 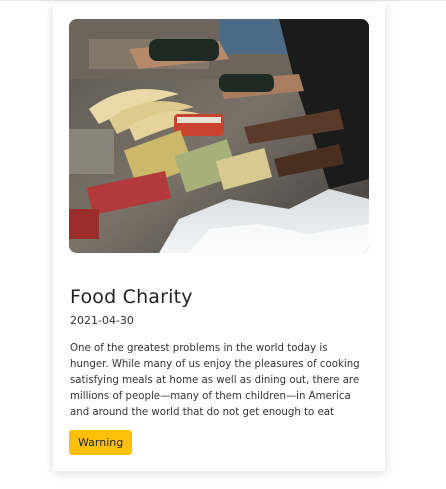 What do you see at coordinates (102, 320) in the screenshot?
I see `card-date: 2021-04-30` at bounding box center [102, 320].